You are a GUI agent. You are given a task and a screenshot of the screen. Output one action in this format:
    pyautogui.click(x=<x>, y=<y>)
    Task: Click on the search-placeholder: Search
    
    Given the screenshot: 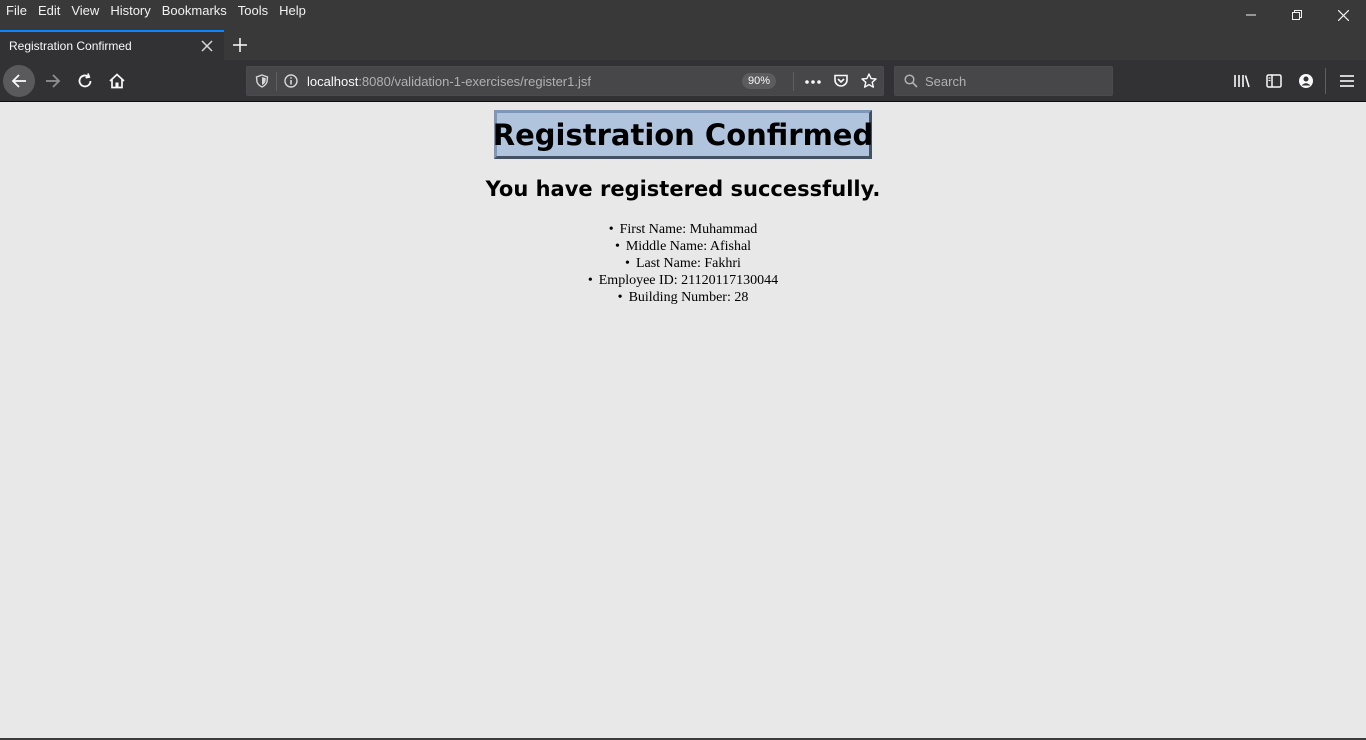 What is the action you would take?
    pyautogui.click(x=946, y=81)
    